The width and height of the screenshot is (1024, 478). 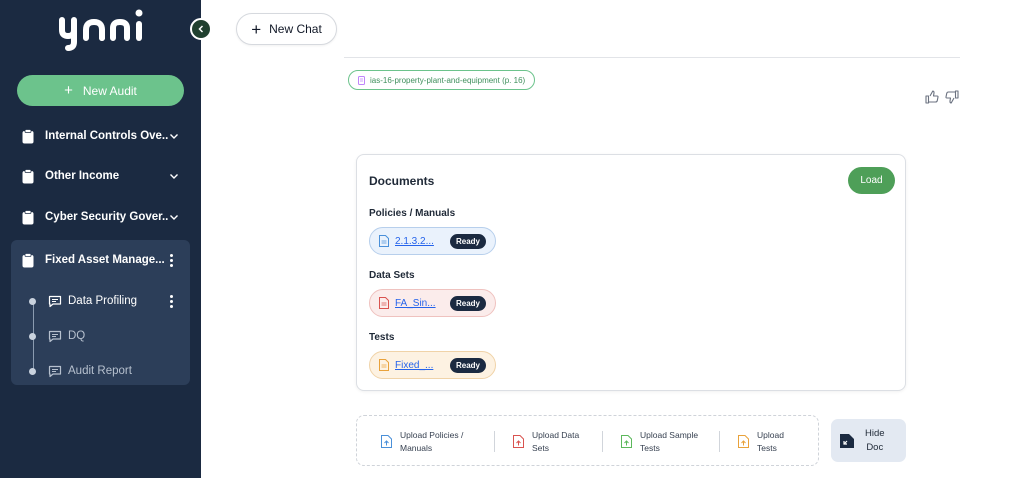 What do you see at coordinates (942, 97) in the screenshot?
I see `feedback-buttons` at bounding box center [942, 97].